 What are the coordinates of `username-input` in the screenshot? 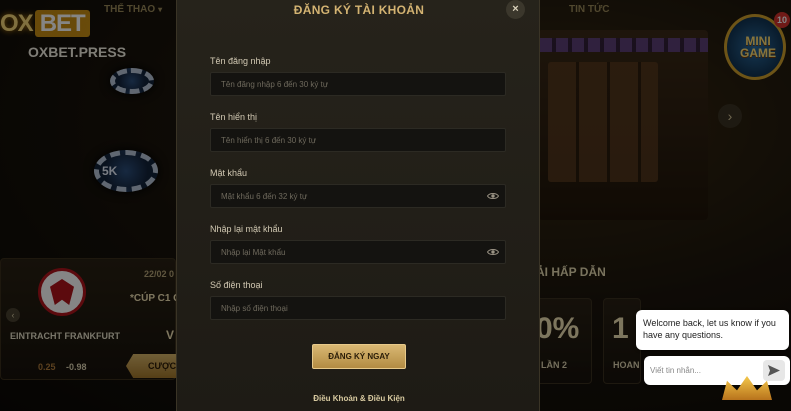 It's located at (358, 84).